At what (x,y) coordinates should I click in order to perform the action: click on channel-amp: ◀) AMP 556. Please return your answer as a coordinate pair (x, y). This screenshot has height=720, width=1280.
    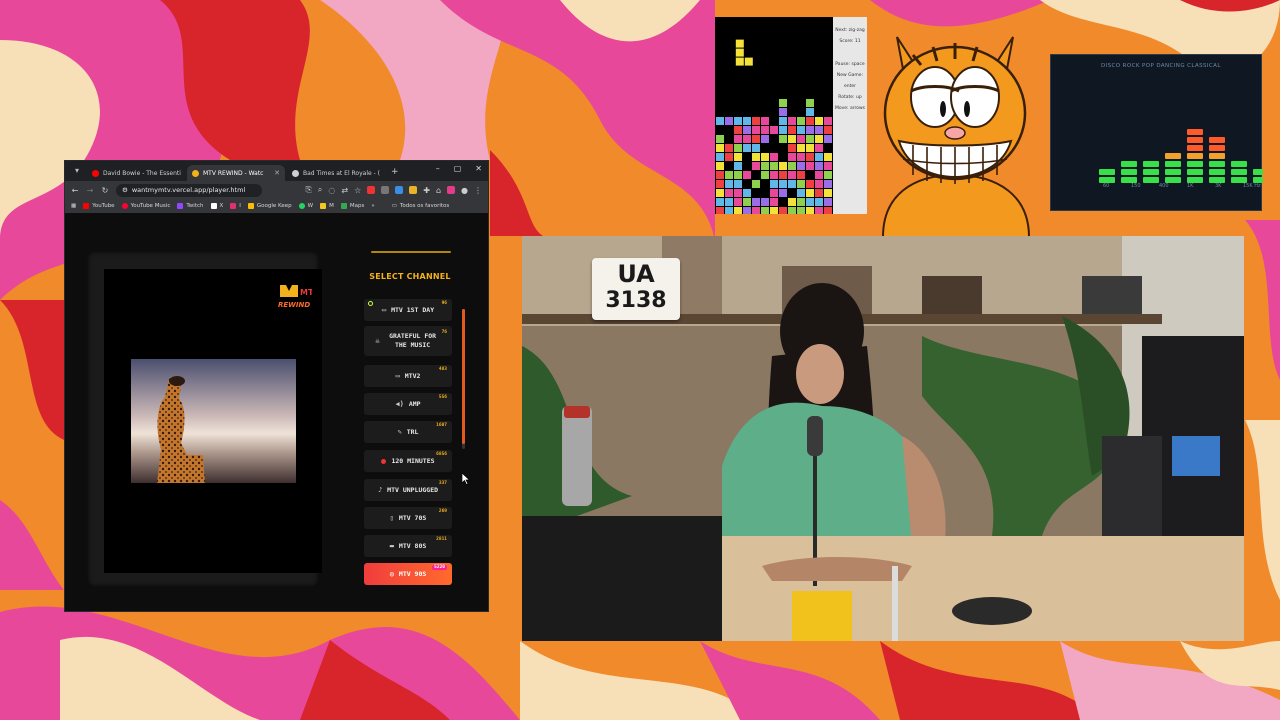
    Looking at the image, I should click on (408, 404).